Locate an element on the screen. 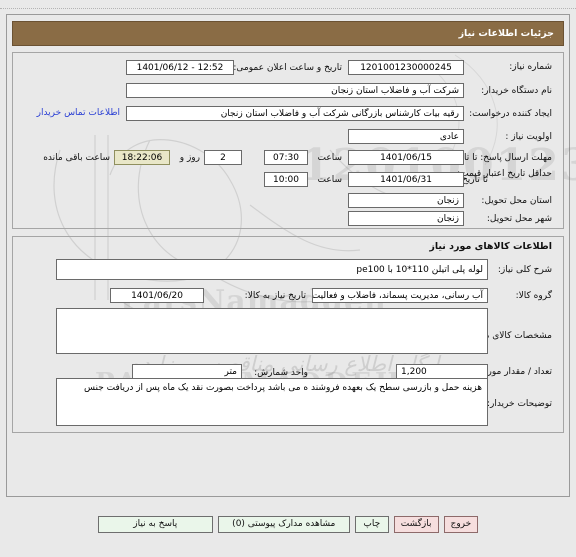  goods-group-label: گروه کالا: is located at coordinates (533, 296).